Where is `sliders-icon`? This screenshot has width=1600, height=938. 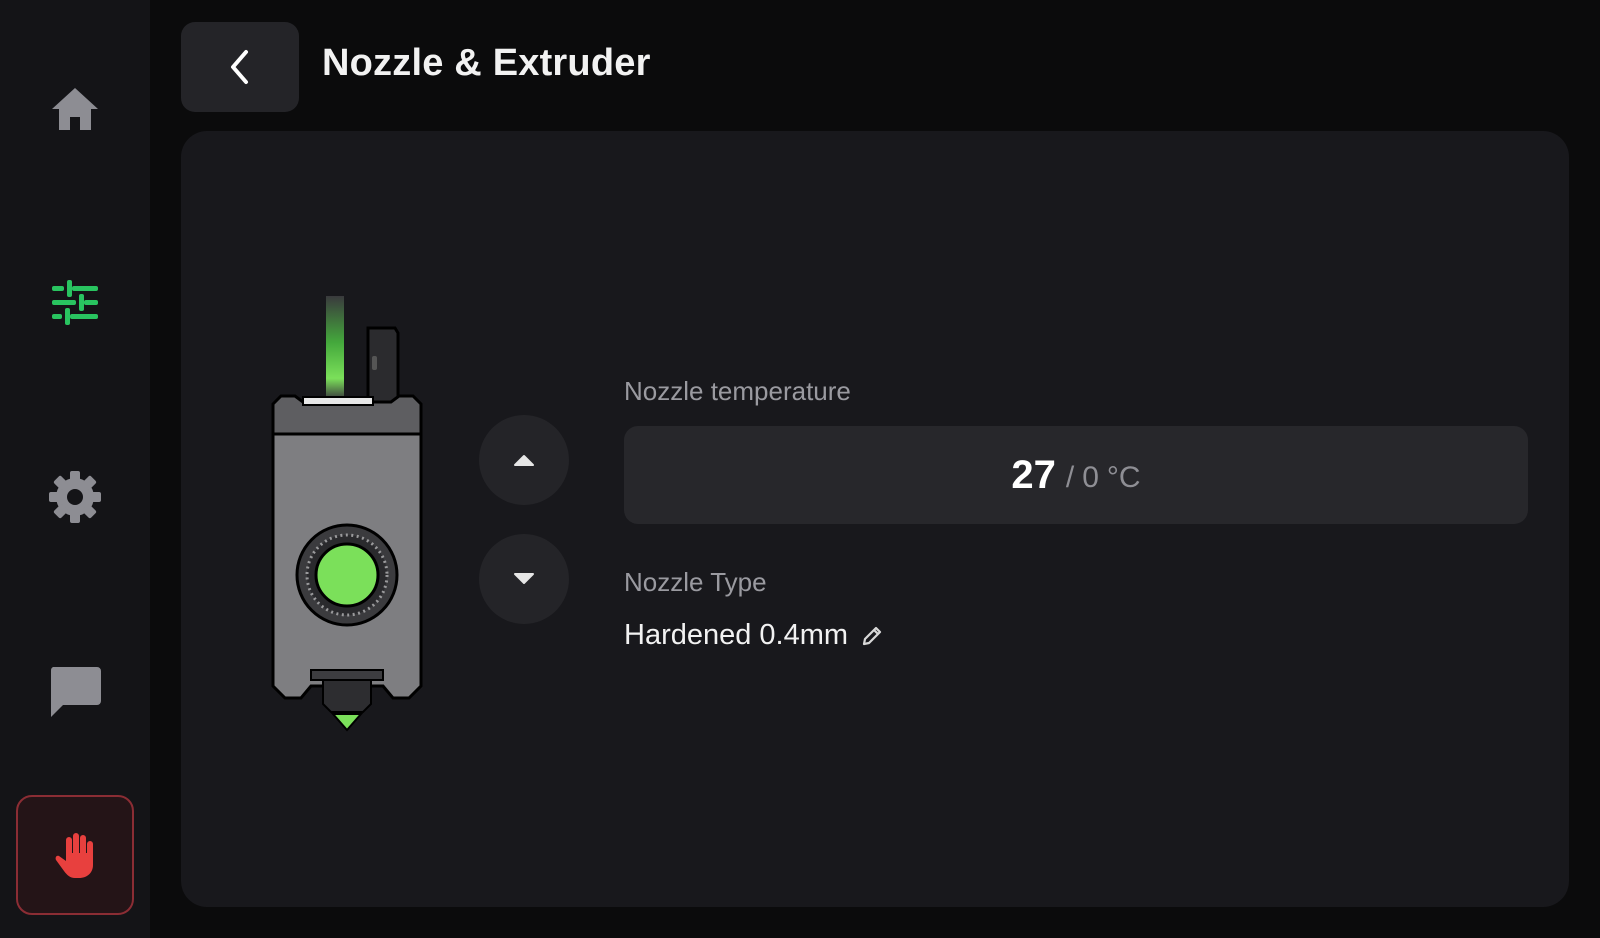
sliders-icon is located at coordinates (75, 302).